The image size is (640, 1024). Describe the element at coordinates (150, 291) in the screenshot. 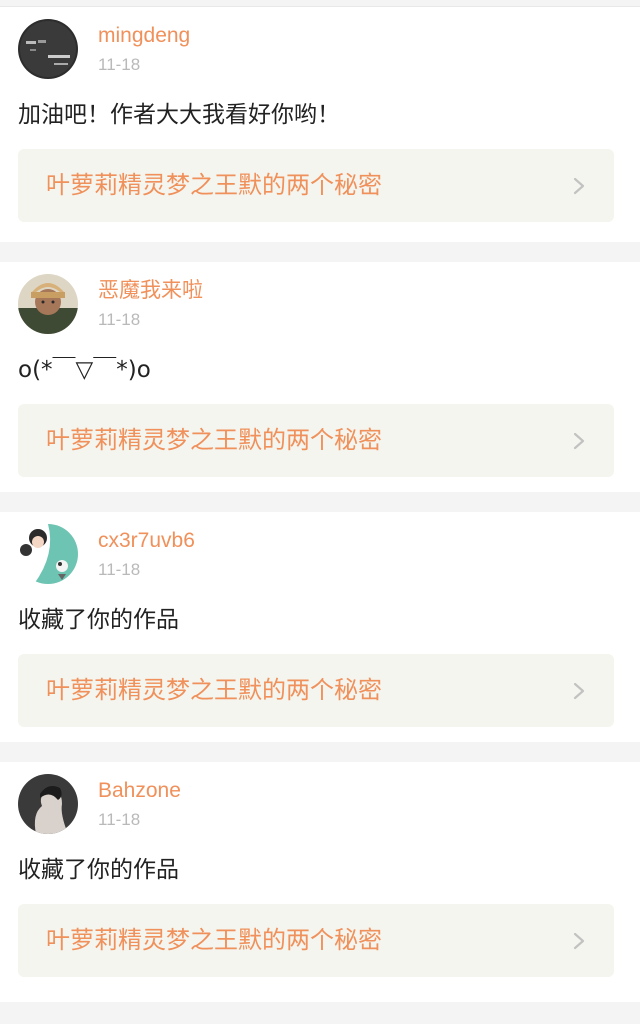

I see `username: 恶魔我来啦` at that location.